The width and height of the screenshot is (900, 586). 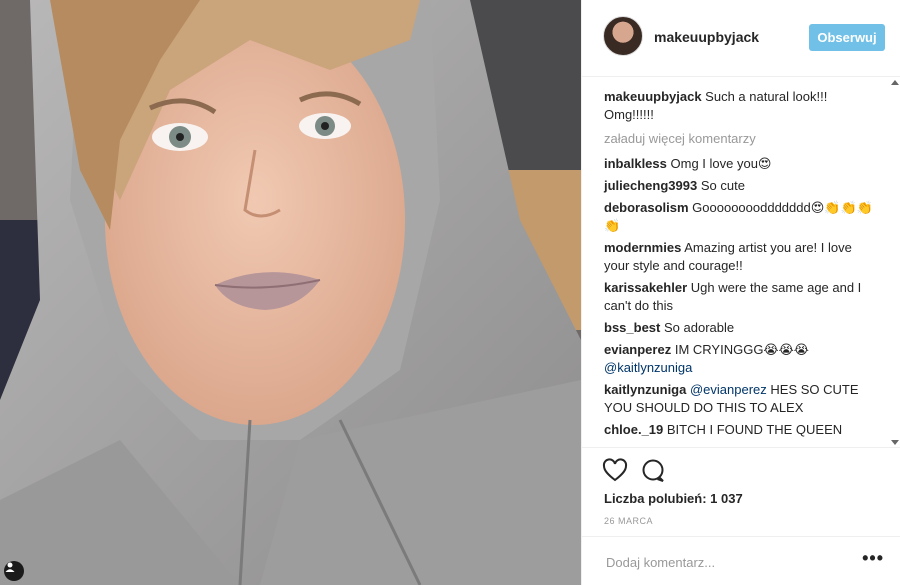 What do you see at coordinates (895, 442) in the screenshot?
I see `scroll-down-arrow-icon` at bounding box center [895, 442].